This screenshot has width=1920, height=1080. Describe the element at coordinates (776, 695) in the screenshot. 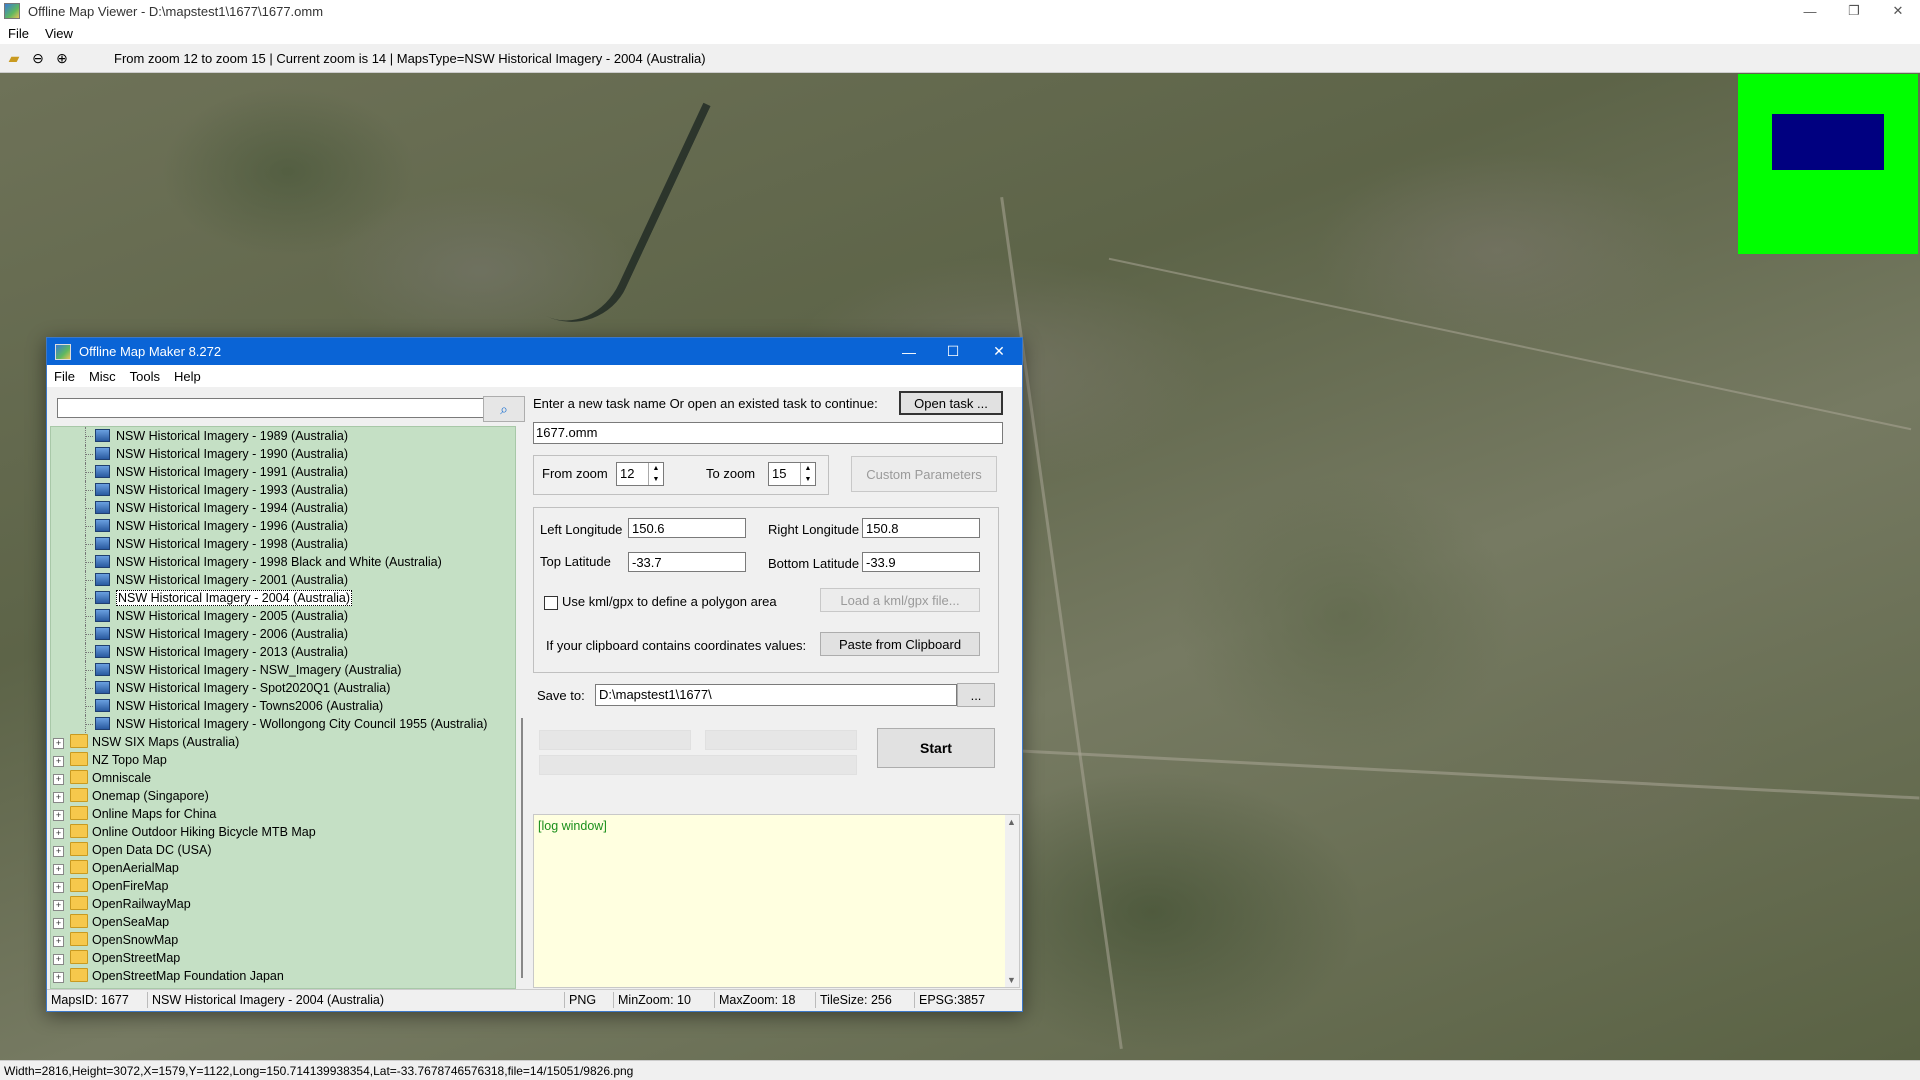

I see `save-path-input: D:\mapstest1\1677\` at that location.